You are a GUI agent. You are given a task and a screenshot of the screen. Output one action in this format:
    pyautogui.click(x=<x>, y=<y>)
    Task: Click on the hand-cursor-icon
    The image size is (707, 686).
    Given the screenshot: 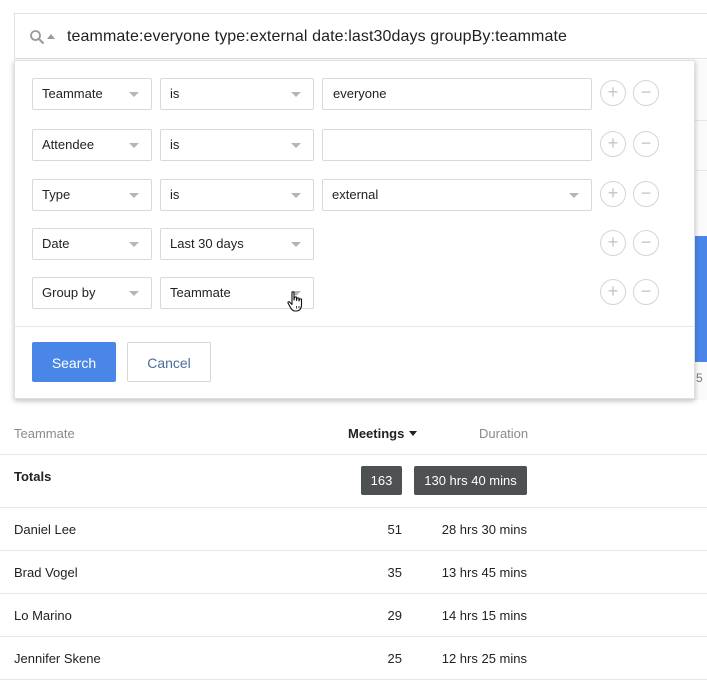 What is the action you would take?
    pyautogui.click(x=295, y=301)
    